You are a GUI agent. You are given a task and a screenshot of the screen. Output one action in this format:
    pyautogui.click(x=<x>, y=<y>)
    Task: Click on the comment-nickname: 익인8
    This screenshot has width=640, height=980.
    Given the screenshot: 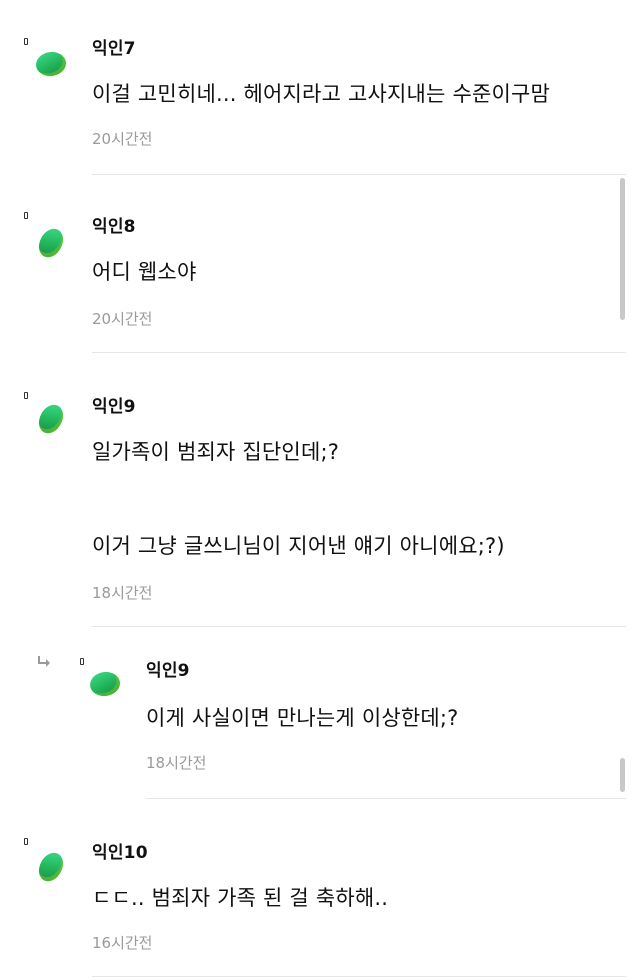 What is the action you would take?
    pyautogui.click(x=114, y=224)
    